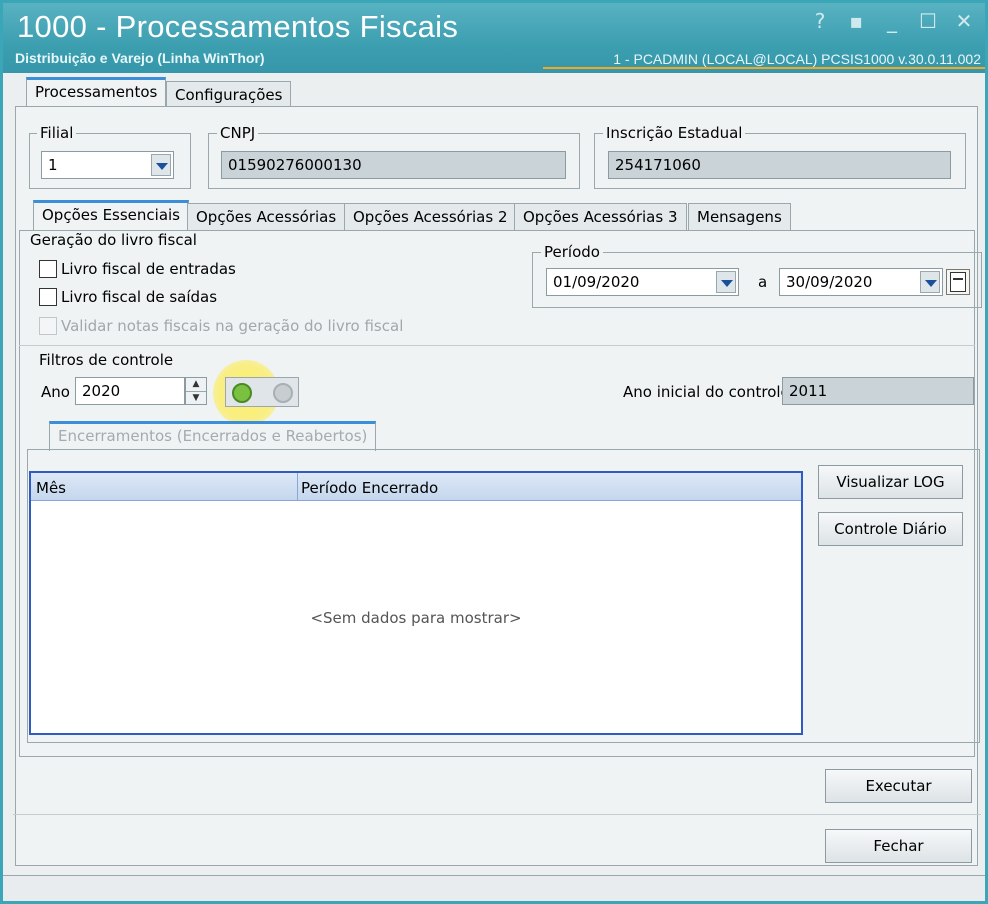 The height and width of the screenshot is (904, 988). I want to click on ano-inicial-label: Ano inicial do controle, so click(706, 392).